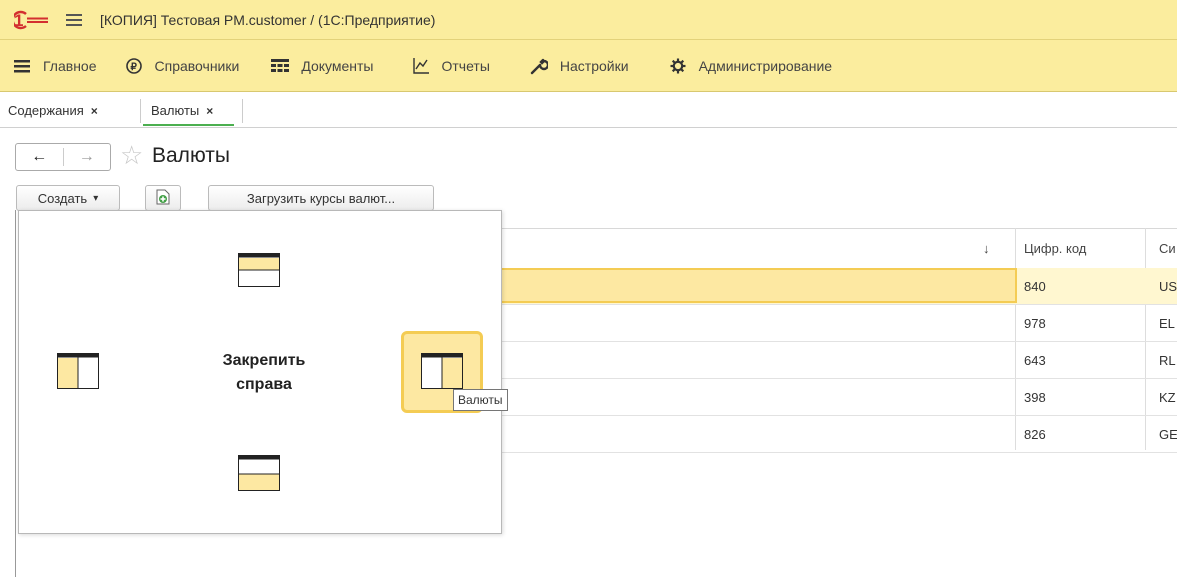 The image size is (1177, 577). I want to click on tab-currencies-label: Валюты, so click(175, 110).